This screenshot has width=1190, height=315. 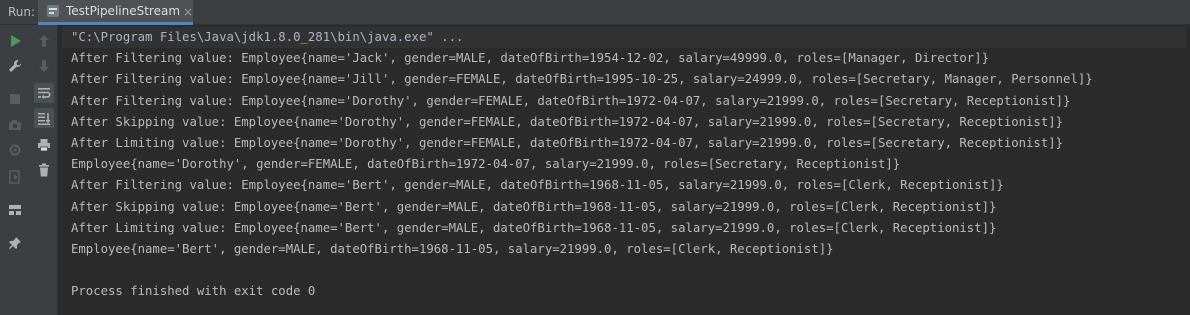 I want to click on tab-title: TestPipelineStream, so click(x=123, y=11).